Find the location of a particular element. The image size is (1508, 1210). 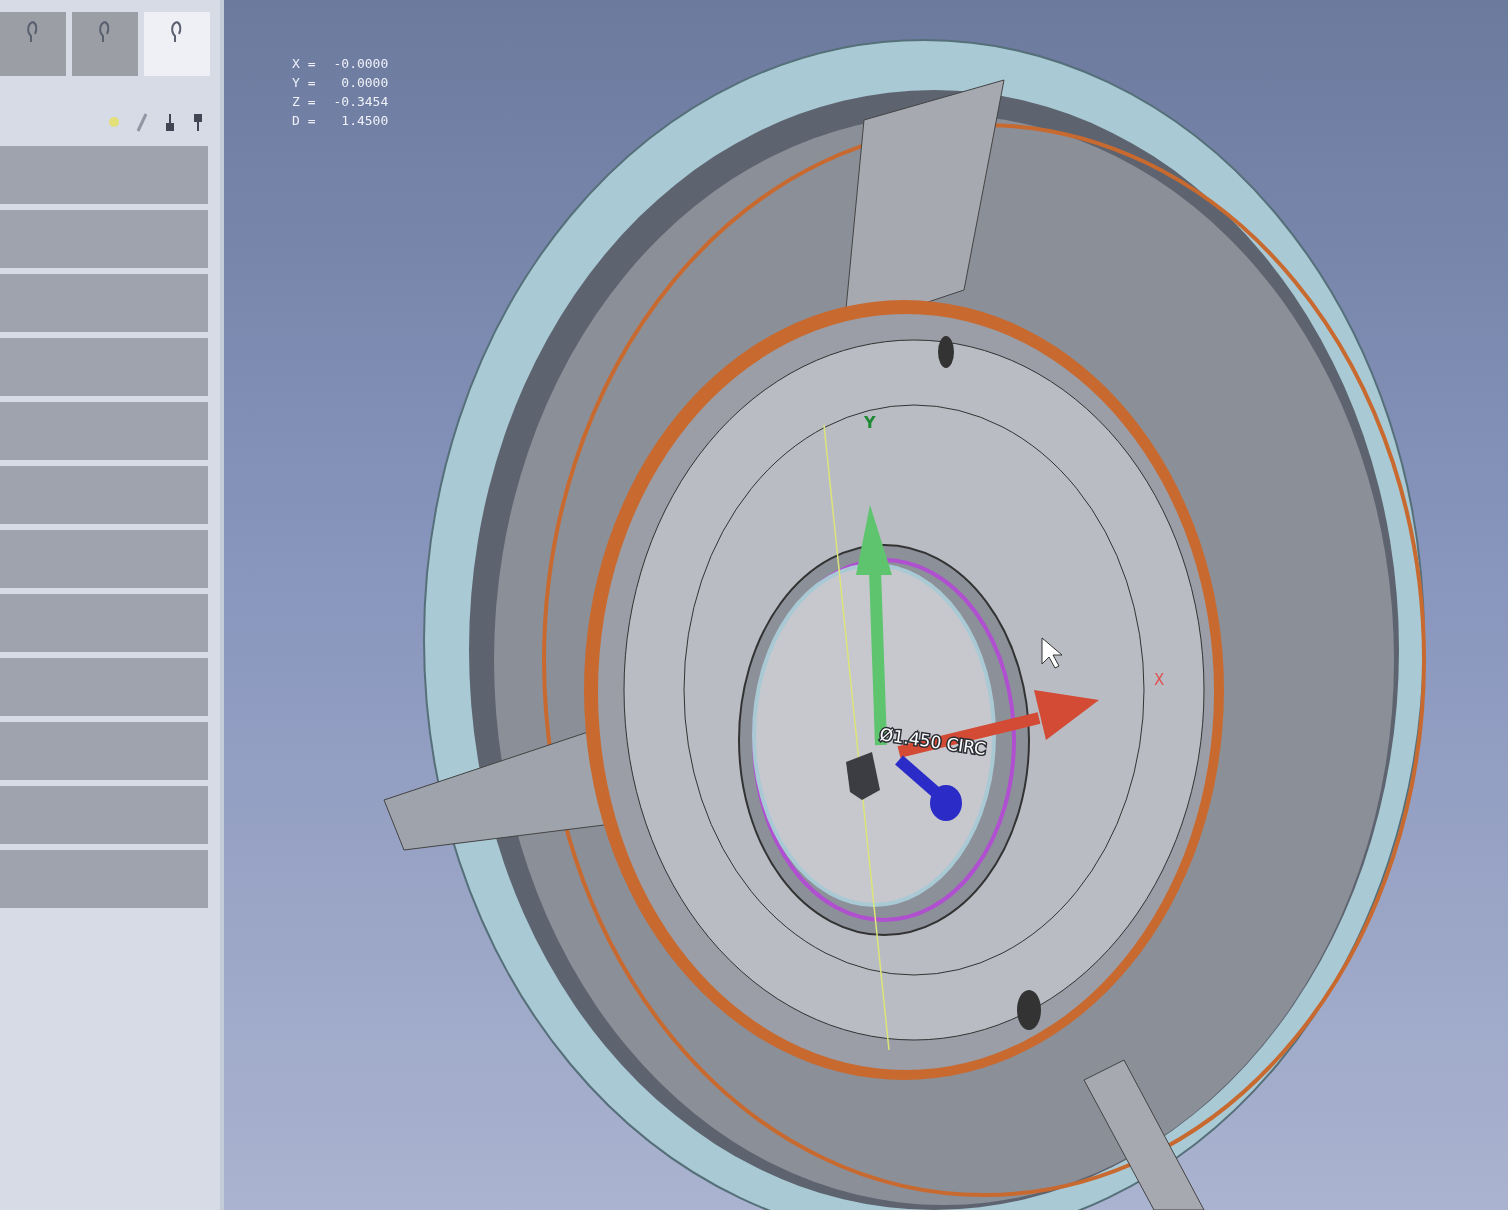

coordinate-value: -0.3454 is located at coordinates (361, 102).